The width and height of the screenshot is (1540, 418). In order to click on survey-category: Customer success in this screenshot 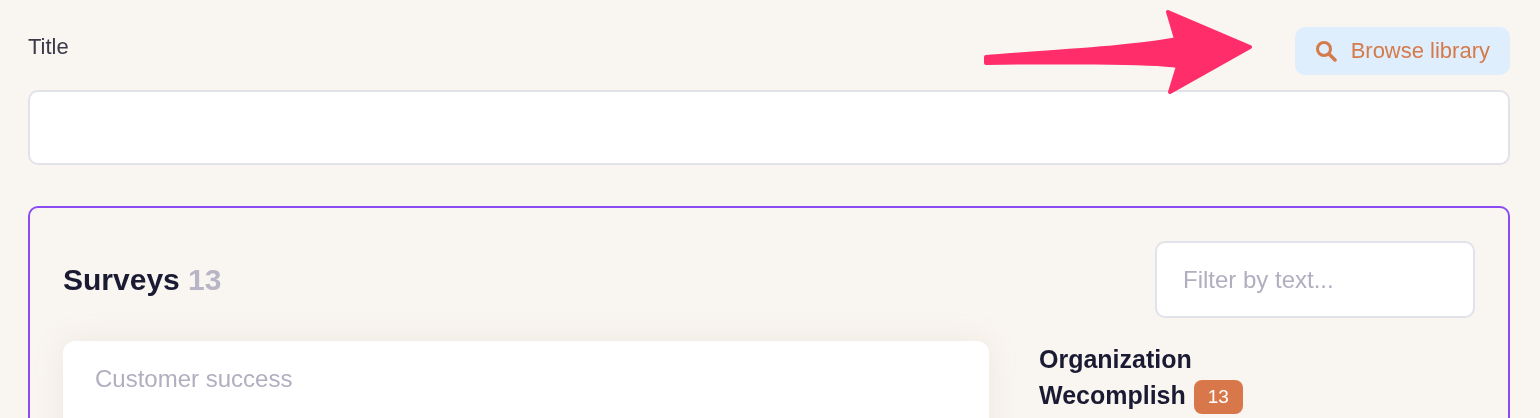, I will do `click(194, 378)`.